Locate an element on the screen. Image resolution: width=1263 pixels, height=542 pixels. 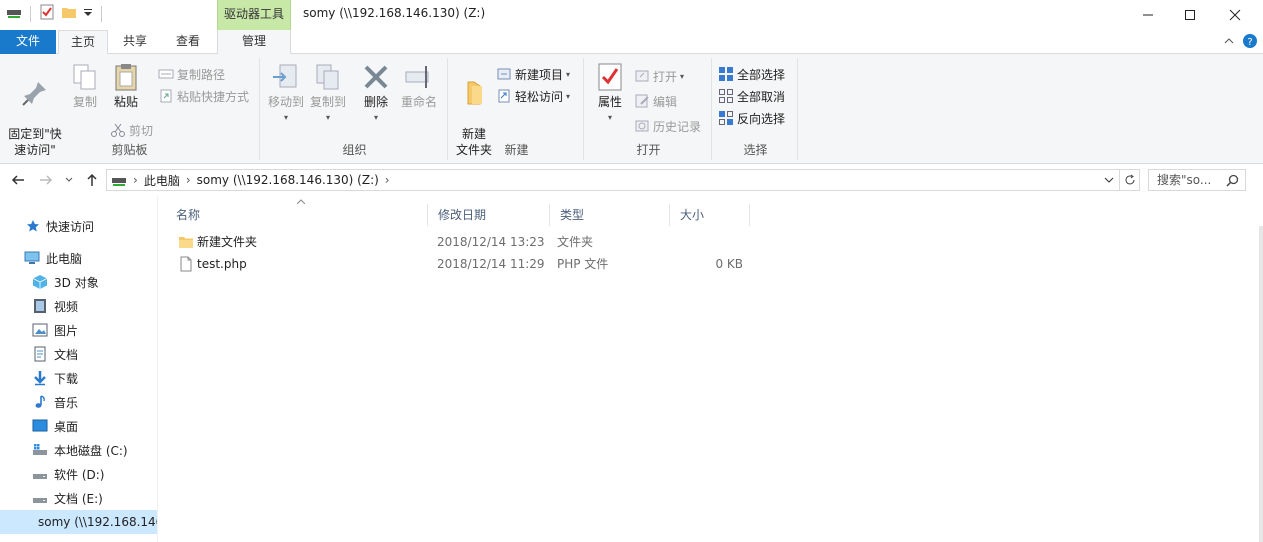
refresh-icon is located at coordinates (1129, 179).